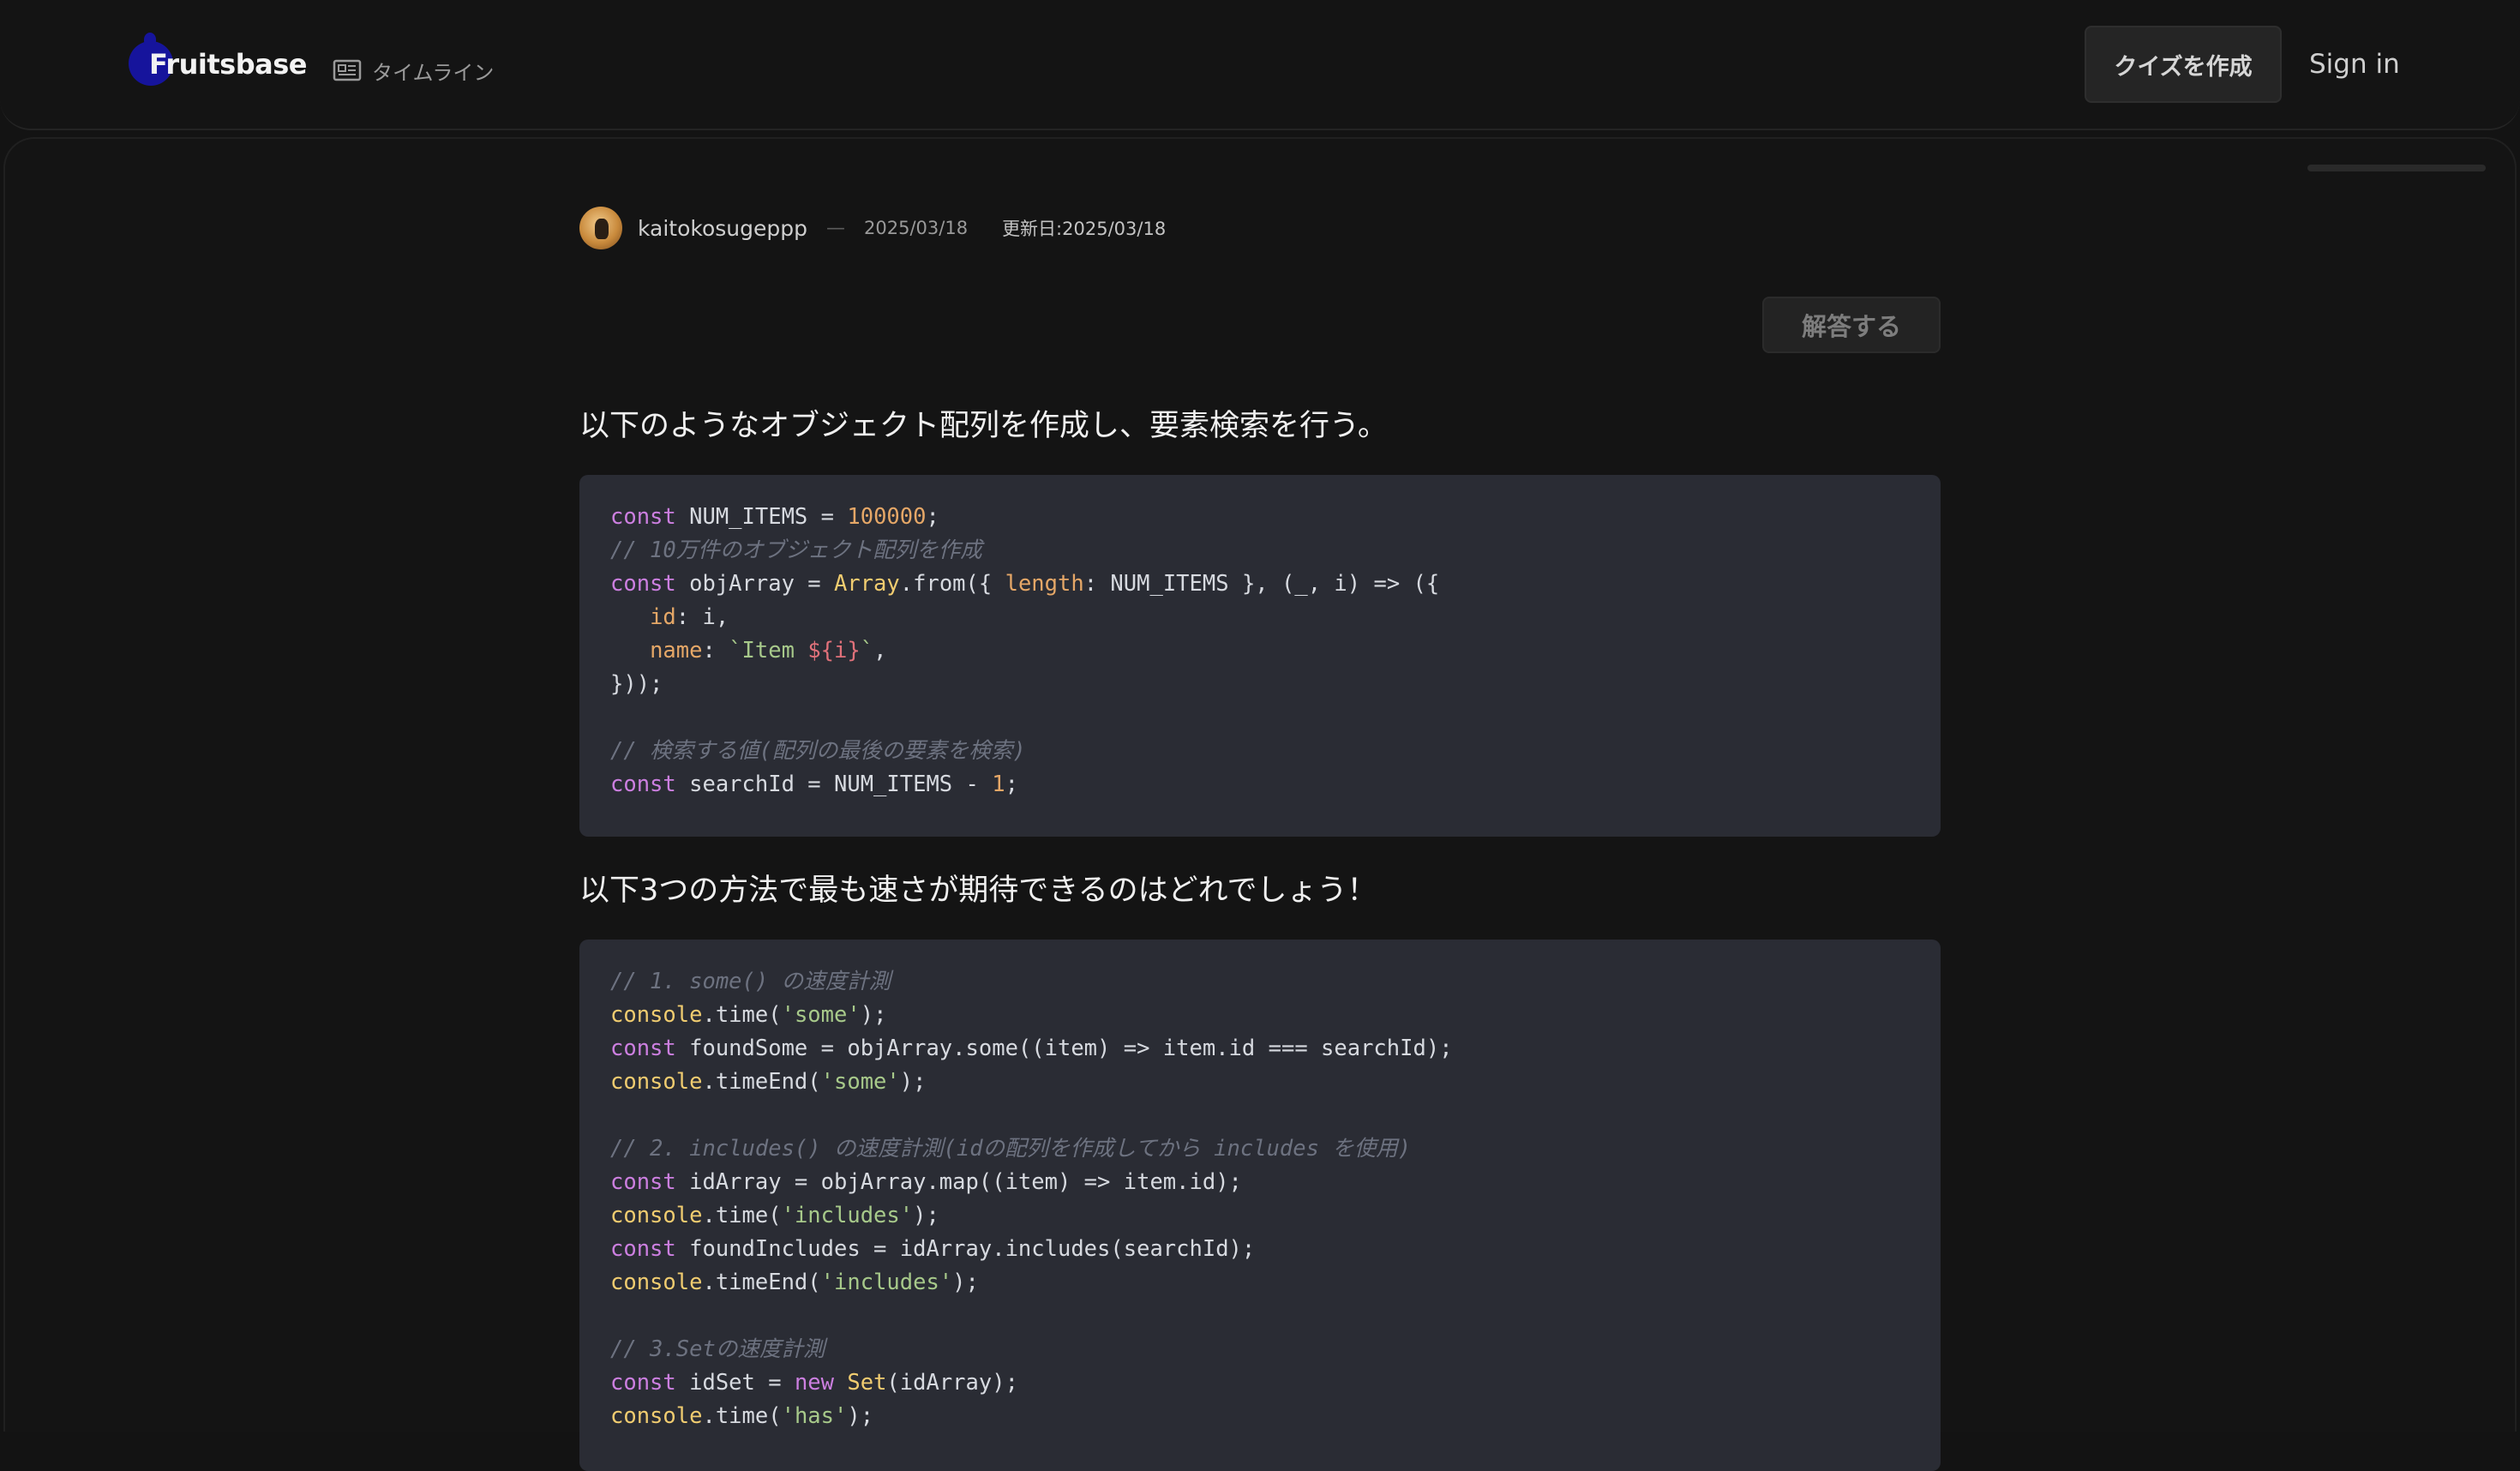  I want to click on code-line: }));, so click(636, 684).